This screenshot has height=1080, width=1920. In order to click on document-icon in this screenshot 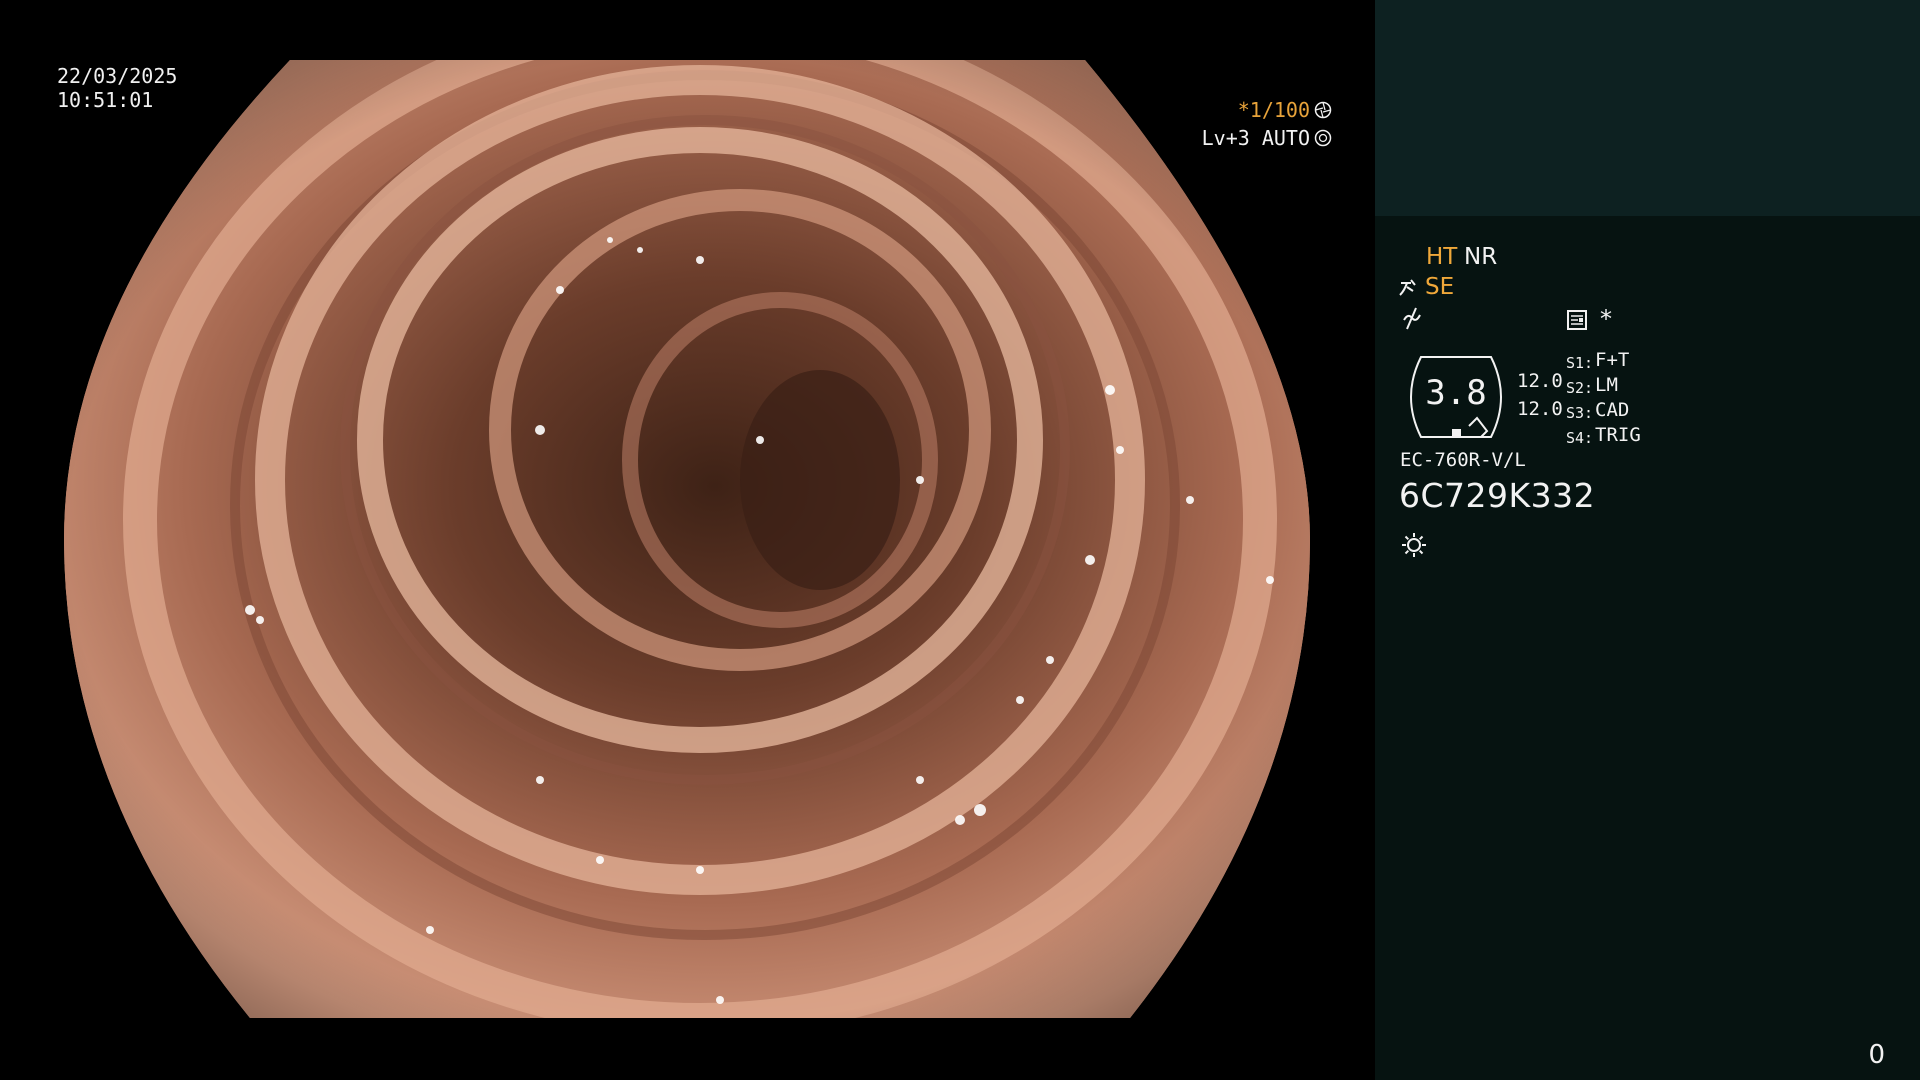, I will do `click(1577, 320)`.